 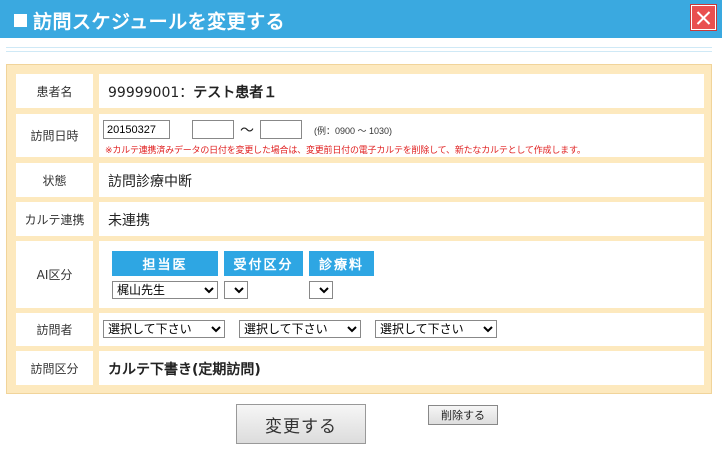 I want to click on visitor-select-3: 選択して下さい, so click(x=436, y=329).